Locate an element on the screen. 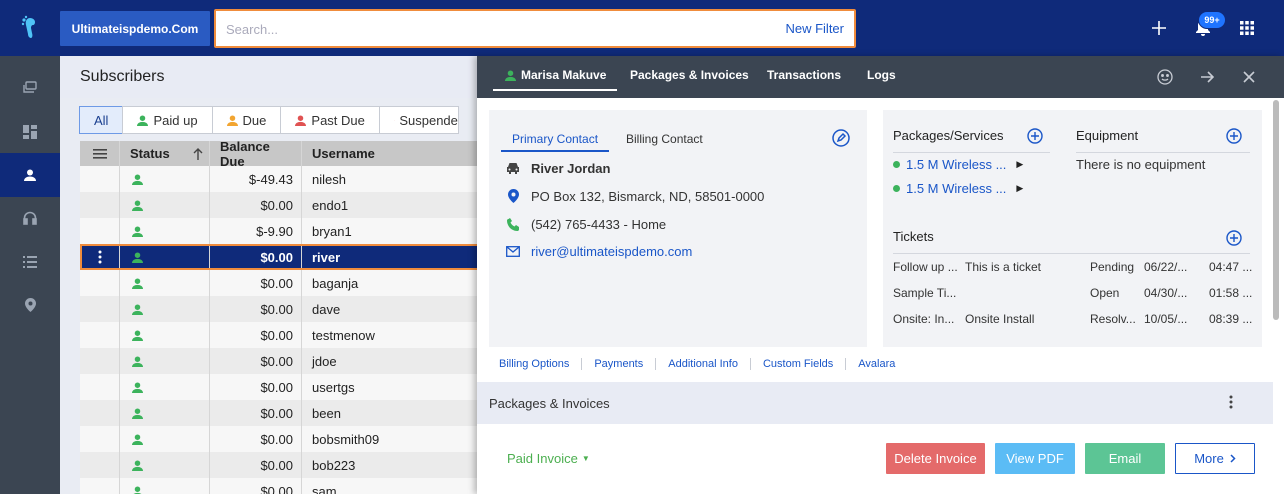 Image resolution: width=1284 pixels, height=494 pixels. table-row: $0.00 been is located at coordinates (280, 413).